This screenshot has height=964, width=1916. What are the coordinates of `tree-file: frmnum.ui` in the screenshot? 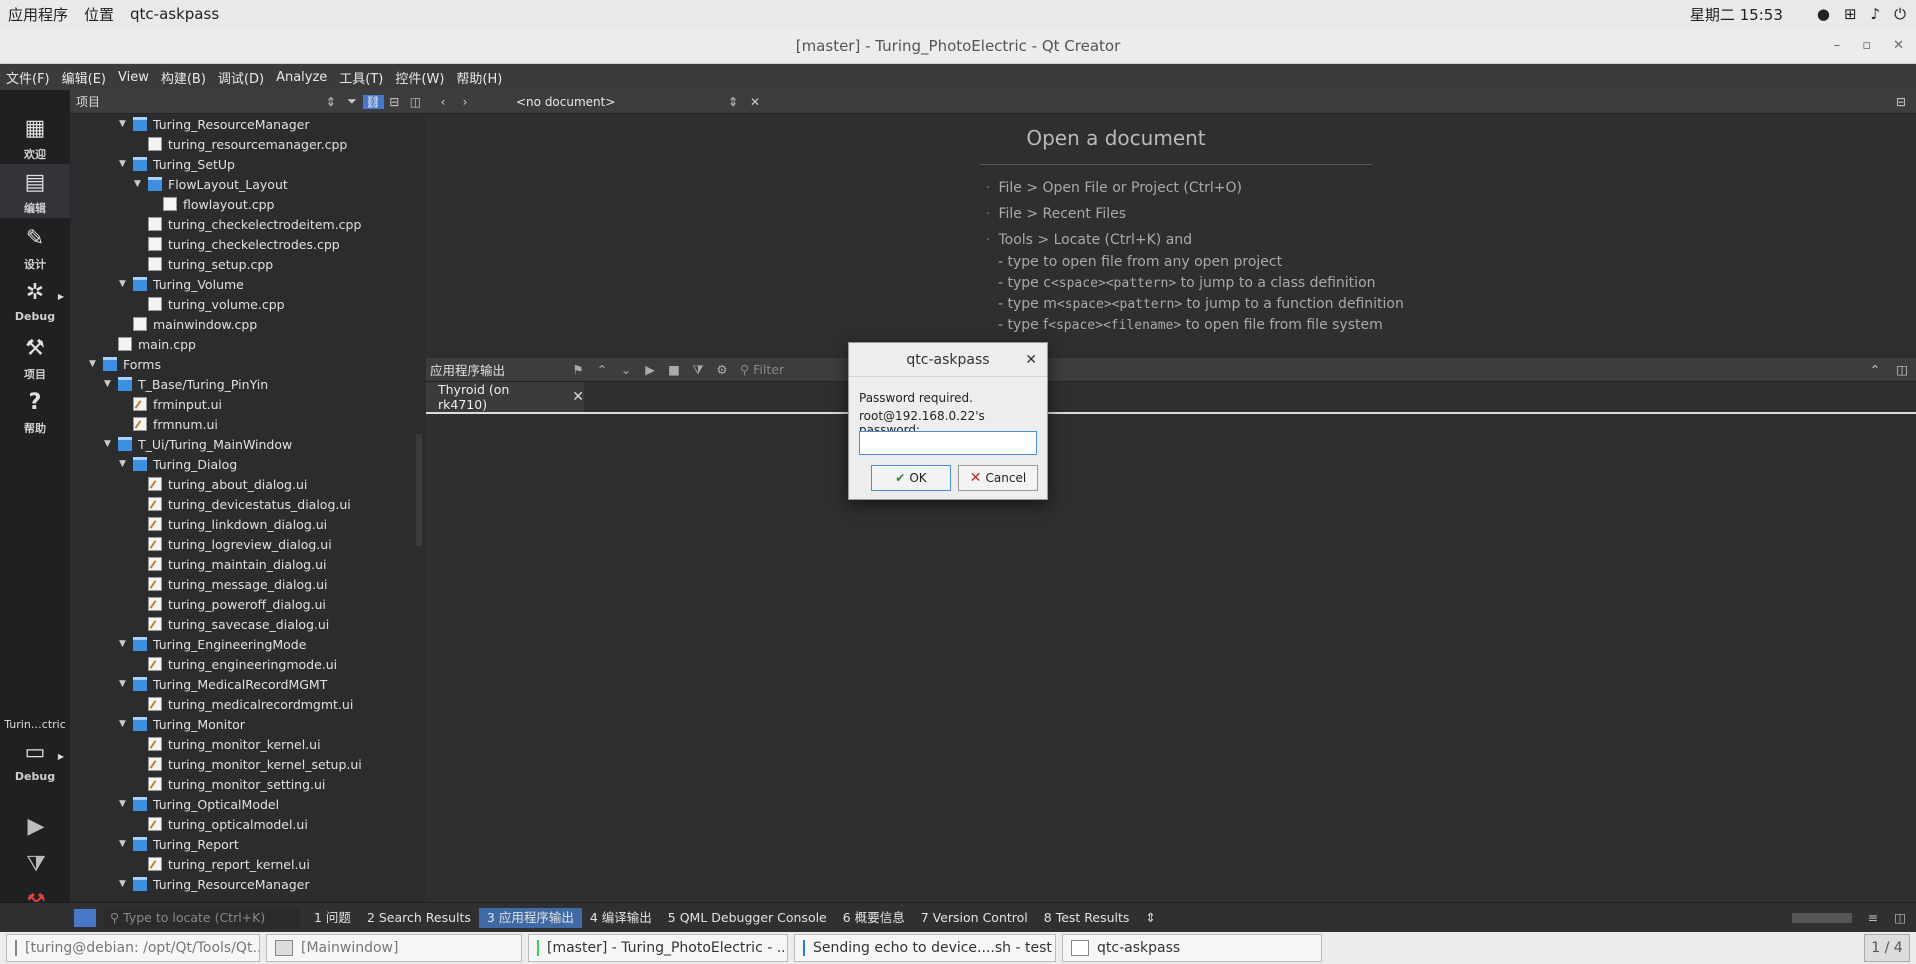 It's located at (168, 424).